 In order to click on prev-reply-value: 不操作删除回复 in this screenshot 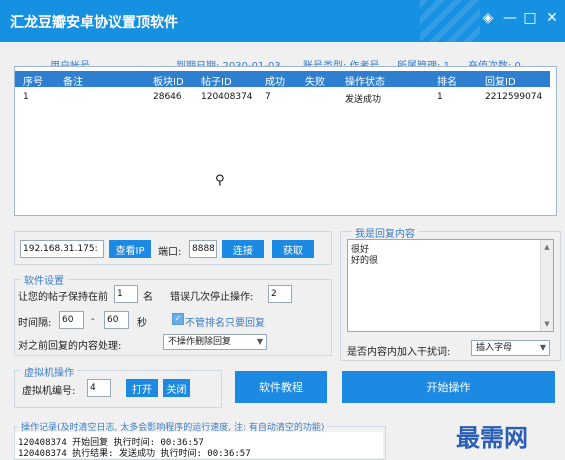, I will do `click(200, 342)`.